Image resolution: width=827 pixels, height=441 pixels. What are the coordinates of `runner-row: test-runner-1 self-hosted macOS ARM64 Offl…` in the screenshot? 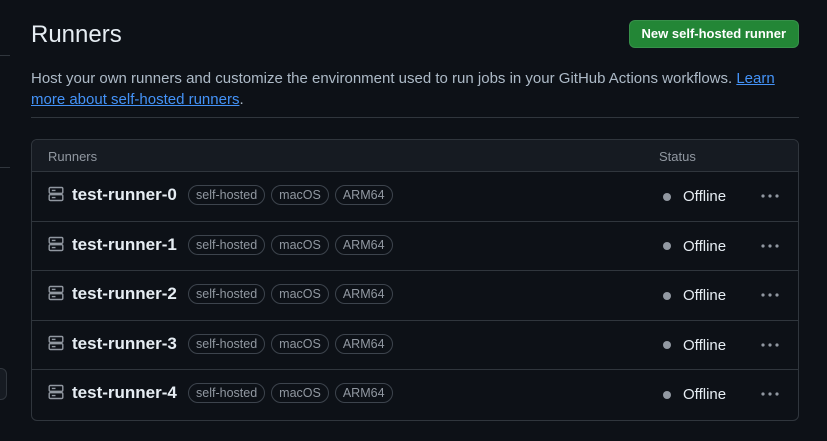 It's located at (415, 246).